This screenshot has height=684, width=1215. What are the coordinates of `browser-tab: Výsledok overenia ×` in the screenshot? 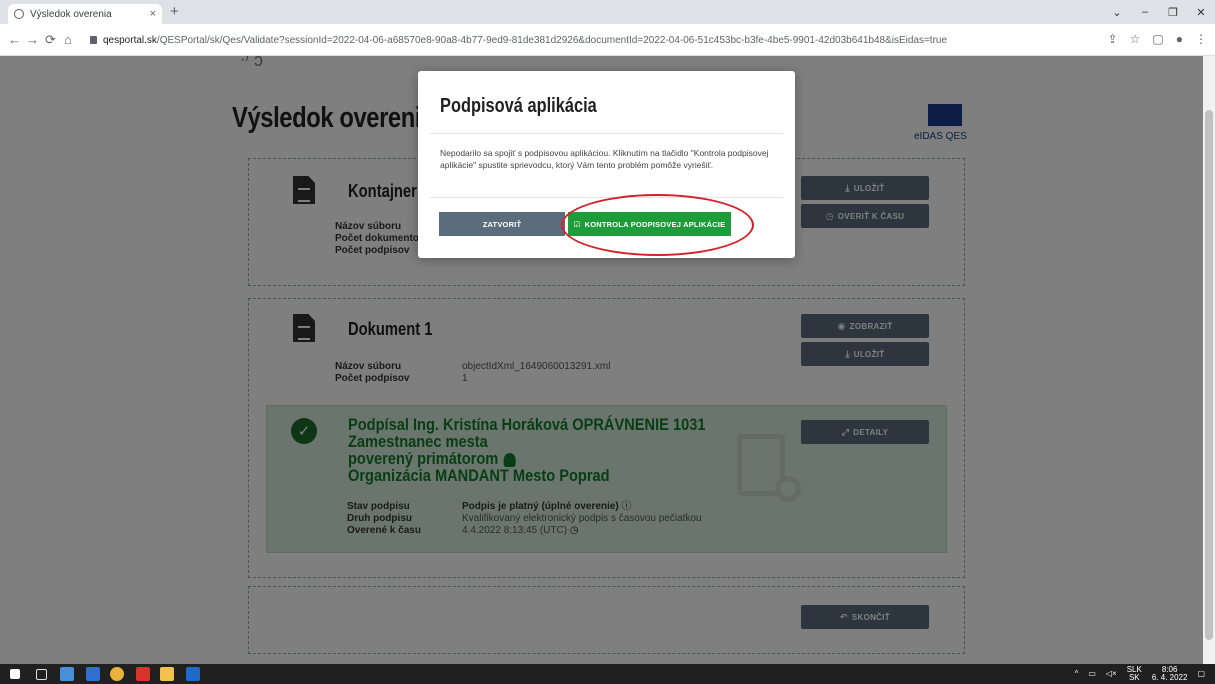 It's located at (85, 14).